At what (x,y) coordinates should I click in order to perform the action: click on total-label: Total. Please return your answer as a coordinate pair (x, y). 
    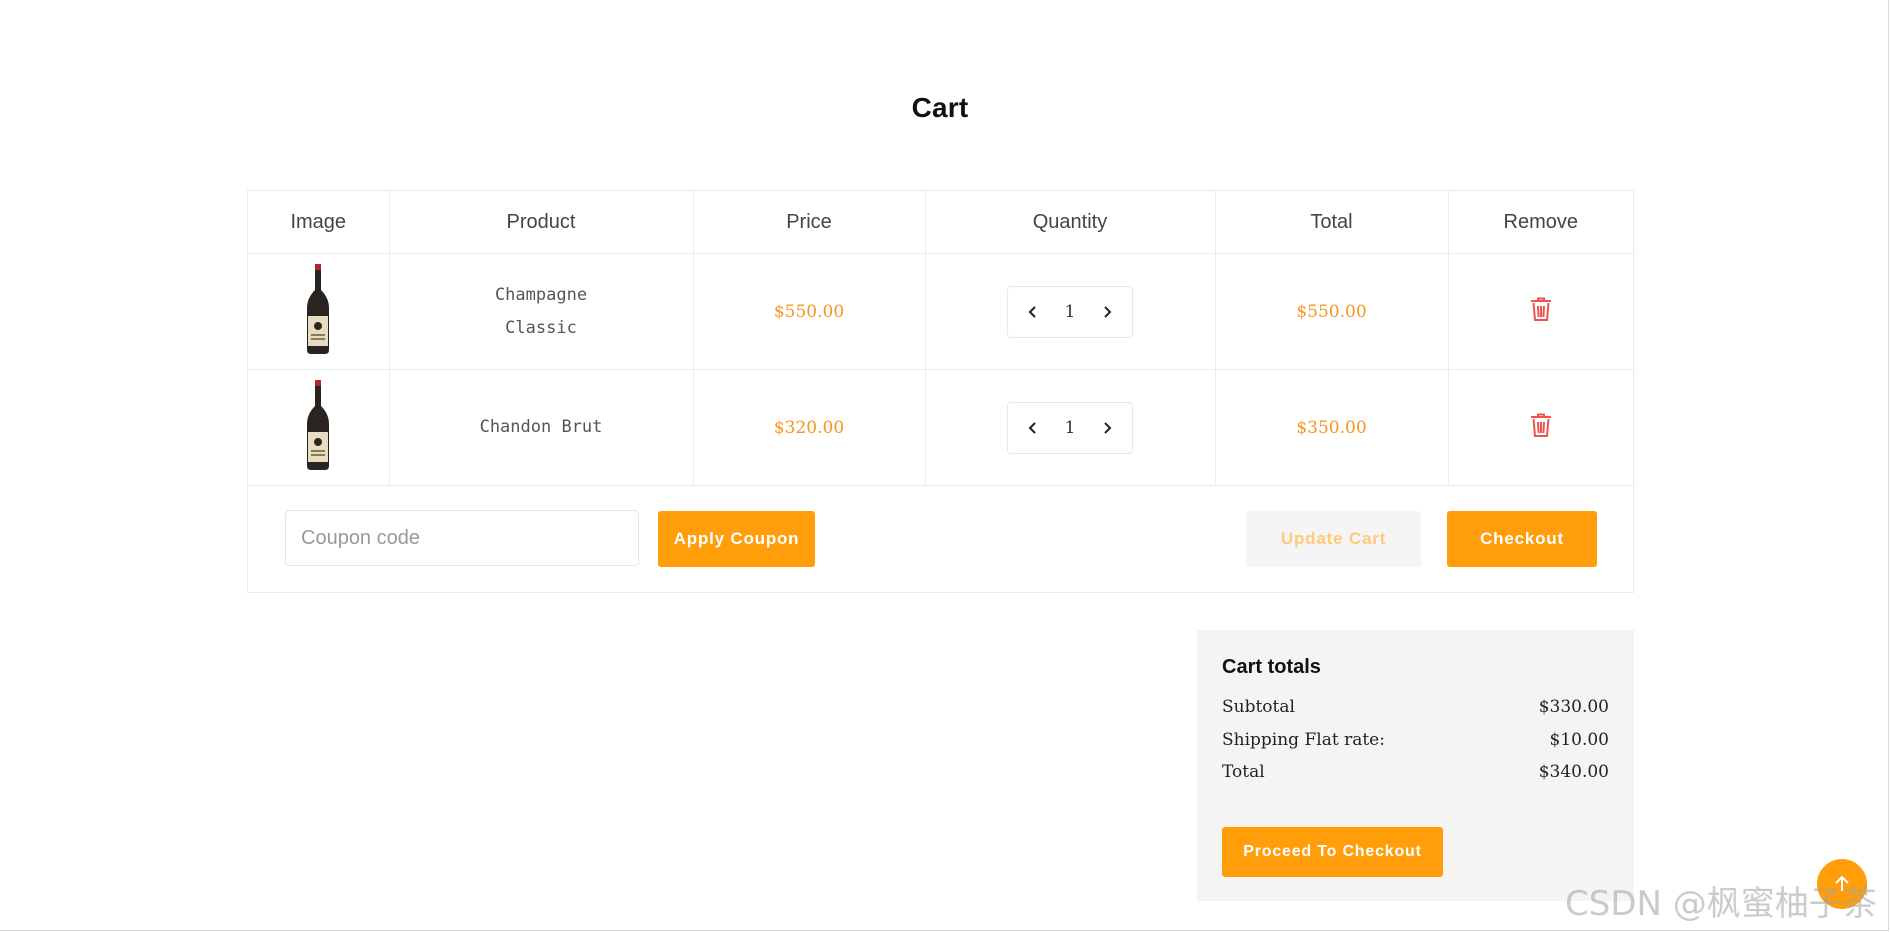
    Looking at the image, I should click on (1243, 772).